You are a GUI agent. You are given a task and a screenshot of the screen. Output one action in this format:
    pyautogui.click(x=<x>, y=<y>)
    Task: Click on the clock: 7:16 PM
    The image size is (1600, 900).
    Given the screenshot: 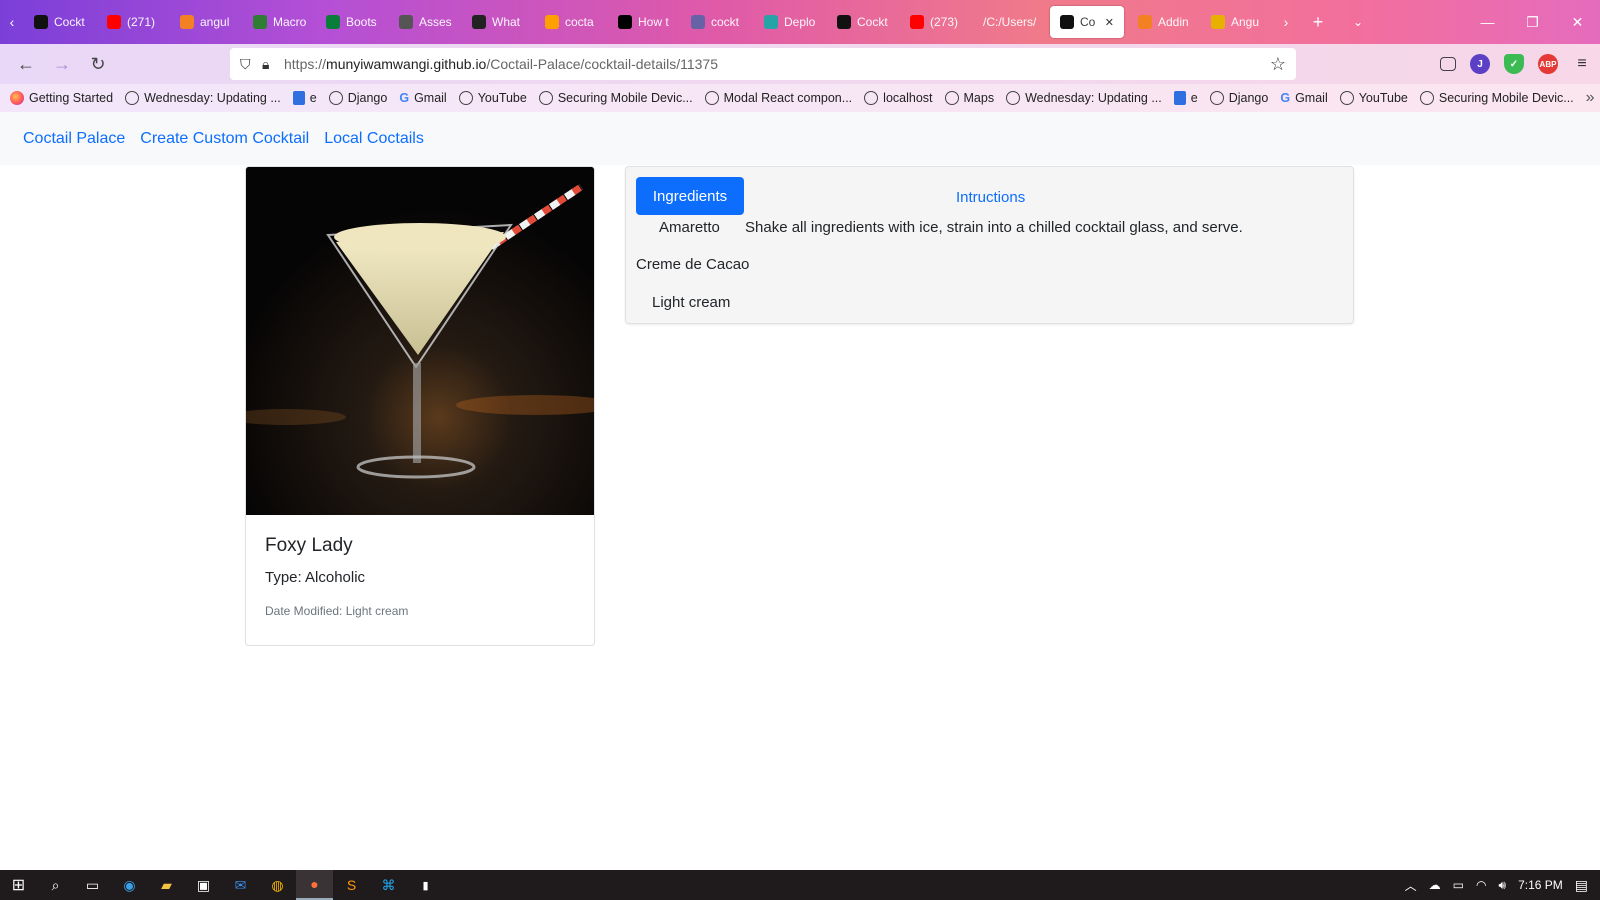 What is the action you would take?
    pyautogui.click(x=1540, y=885)
    